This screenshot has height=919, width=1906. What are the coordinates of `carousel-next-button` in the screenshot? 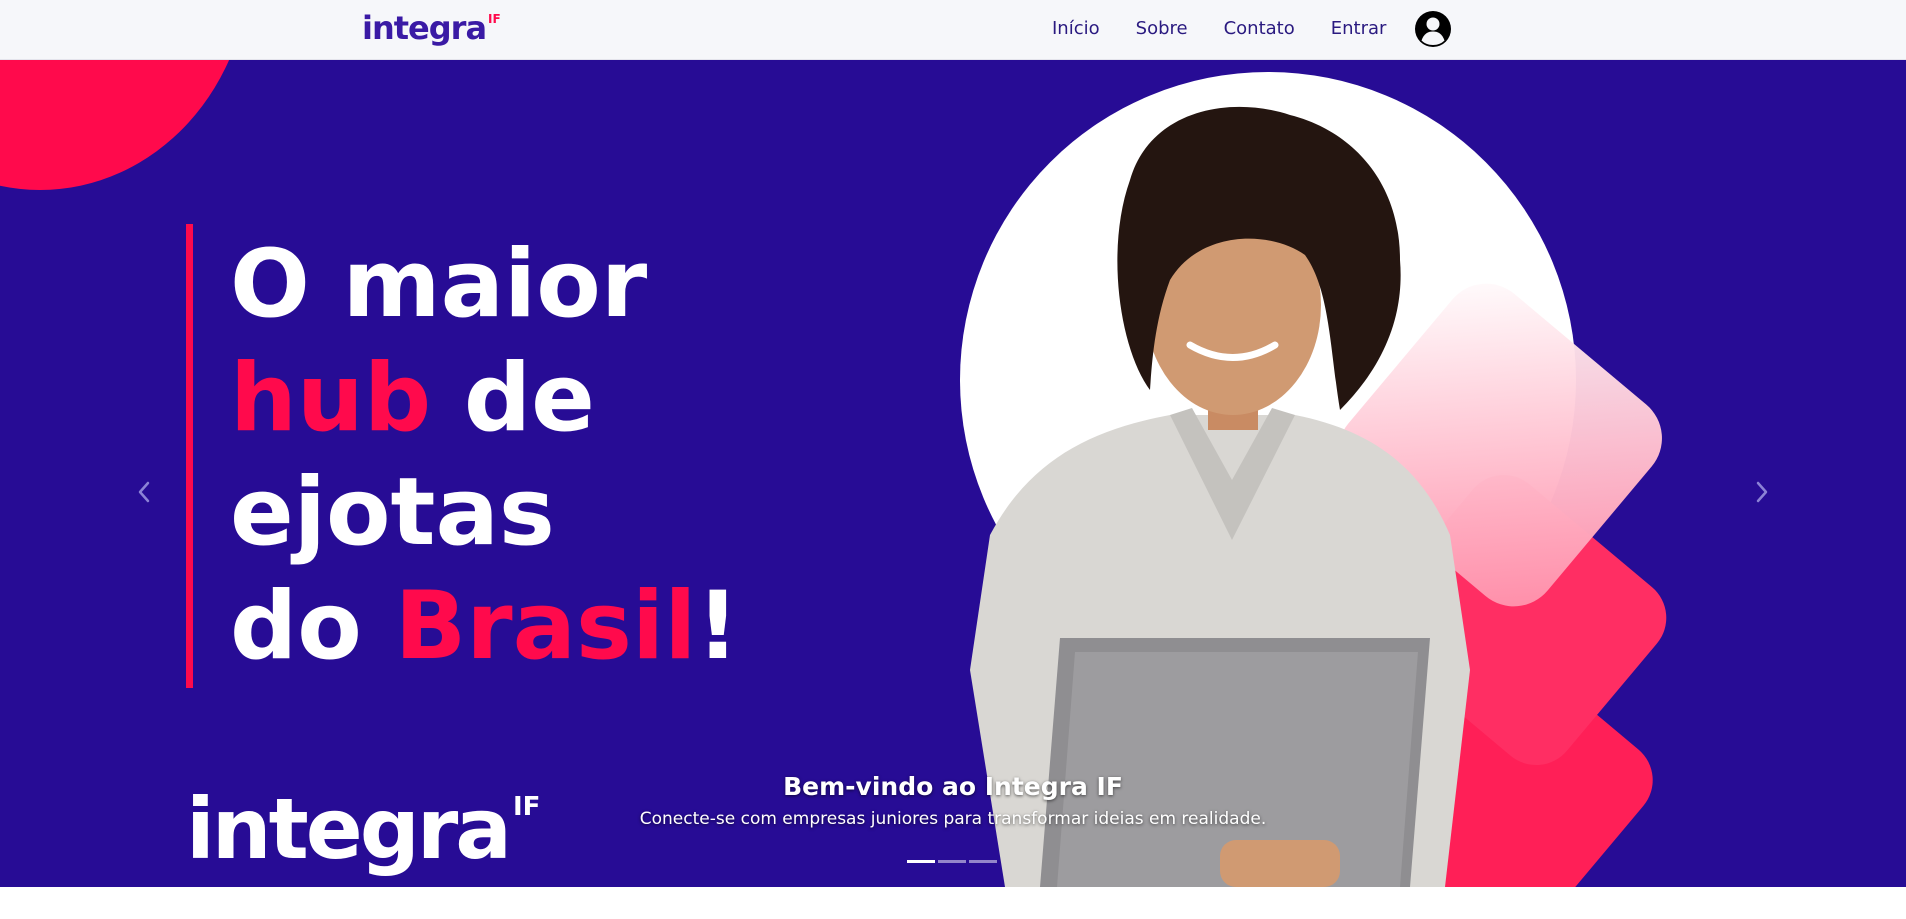 It's located at (1762, 492).